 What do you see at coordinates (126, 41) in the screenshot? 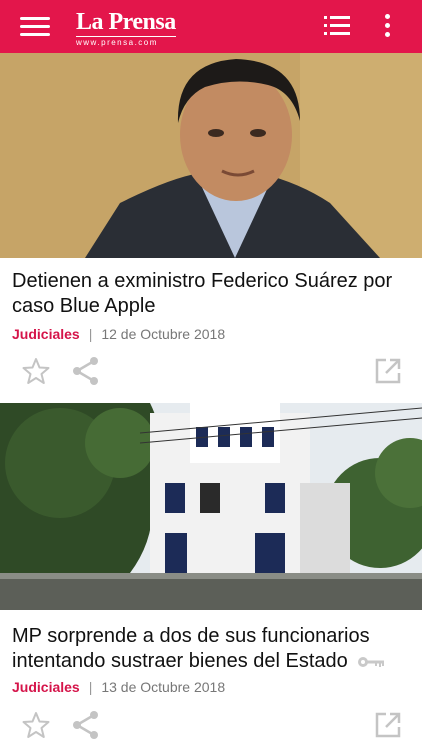
I see `logo-subtitle: www.prensa.com` at bounding box center [126, 41].